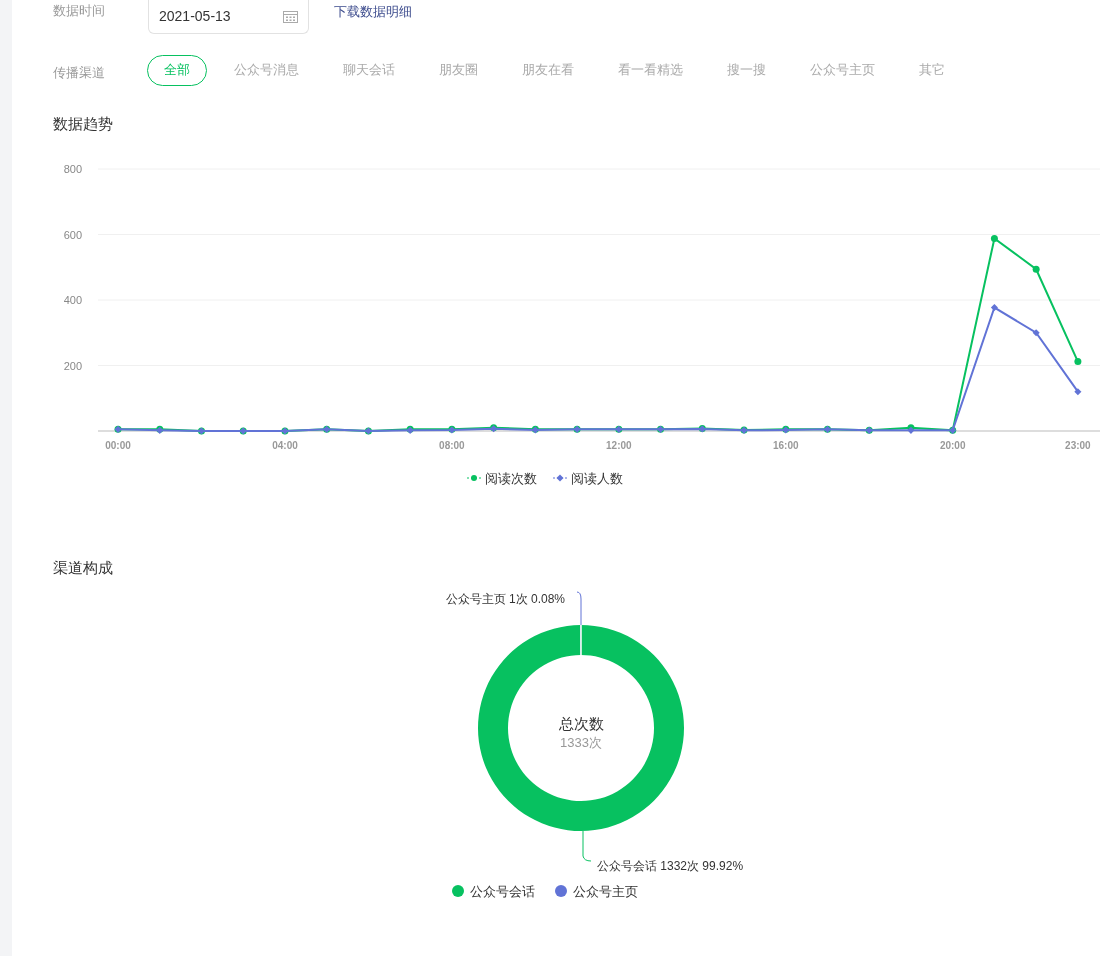 Image resolution: width=1106 pixels, height=956 pixels. What do you see at coordinates (452, 445) in the screenshot?
I see `x-tick-label: 08:00` at bounding box center [452, 445].